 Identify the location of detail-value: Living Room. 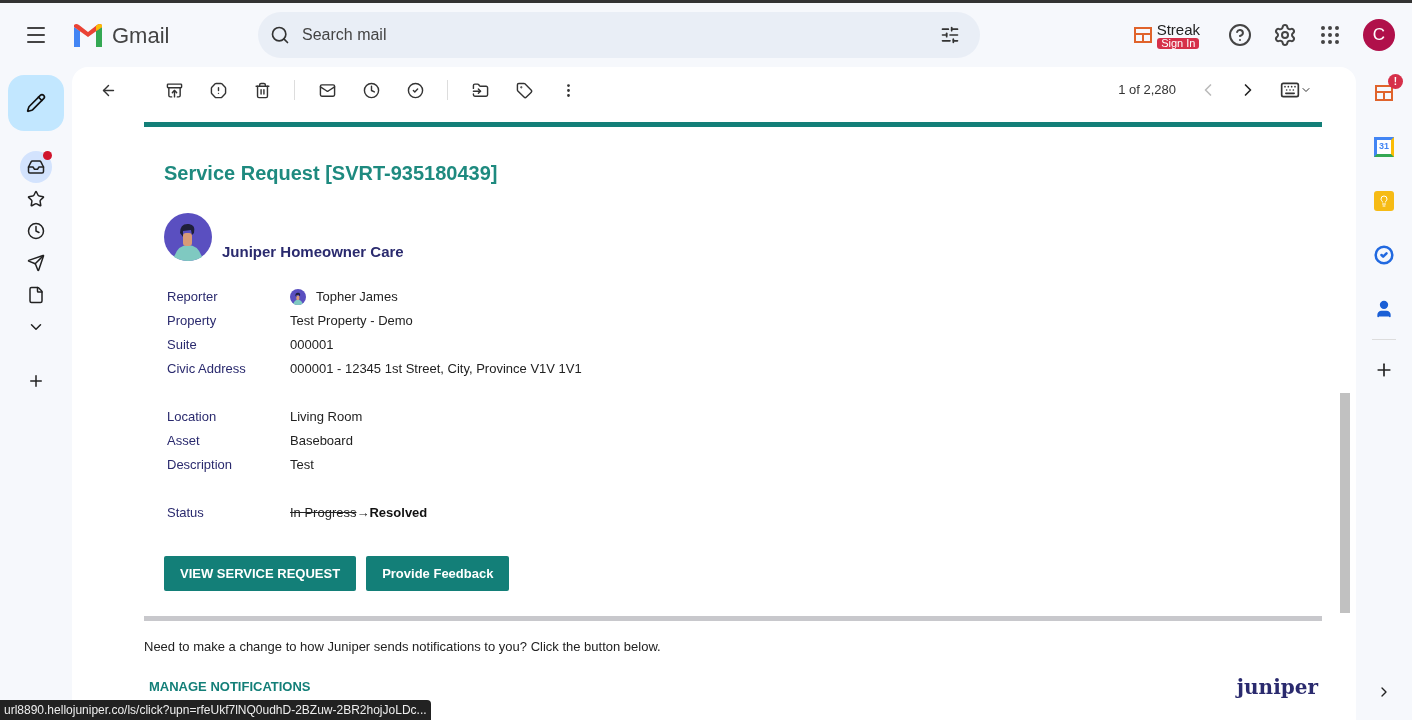
(326, 417).